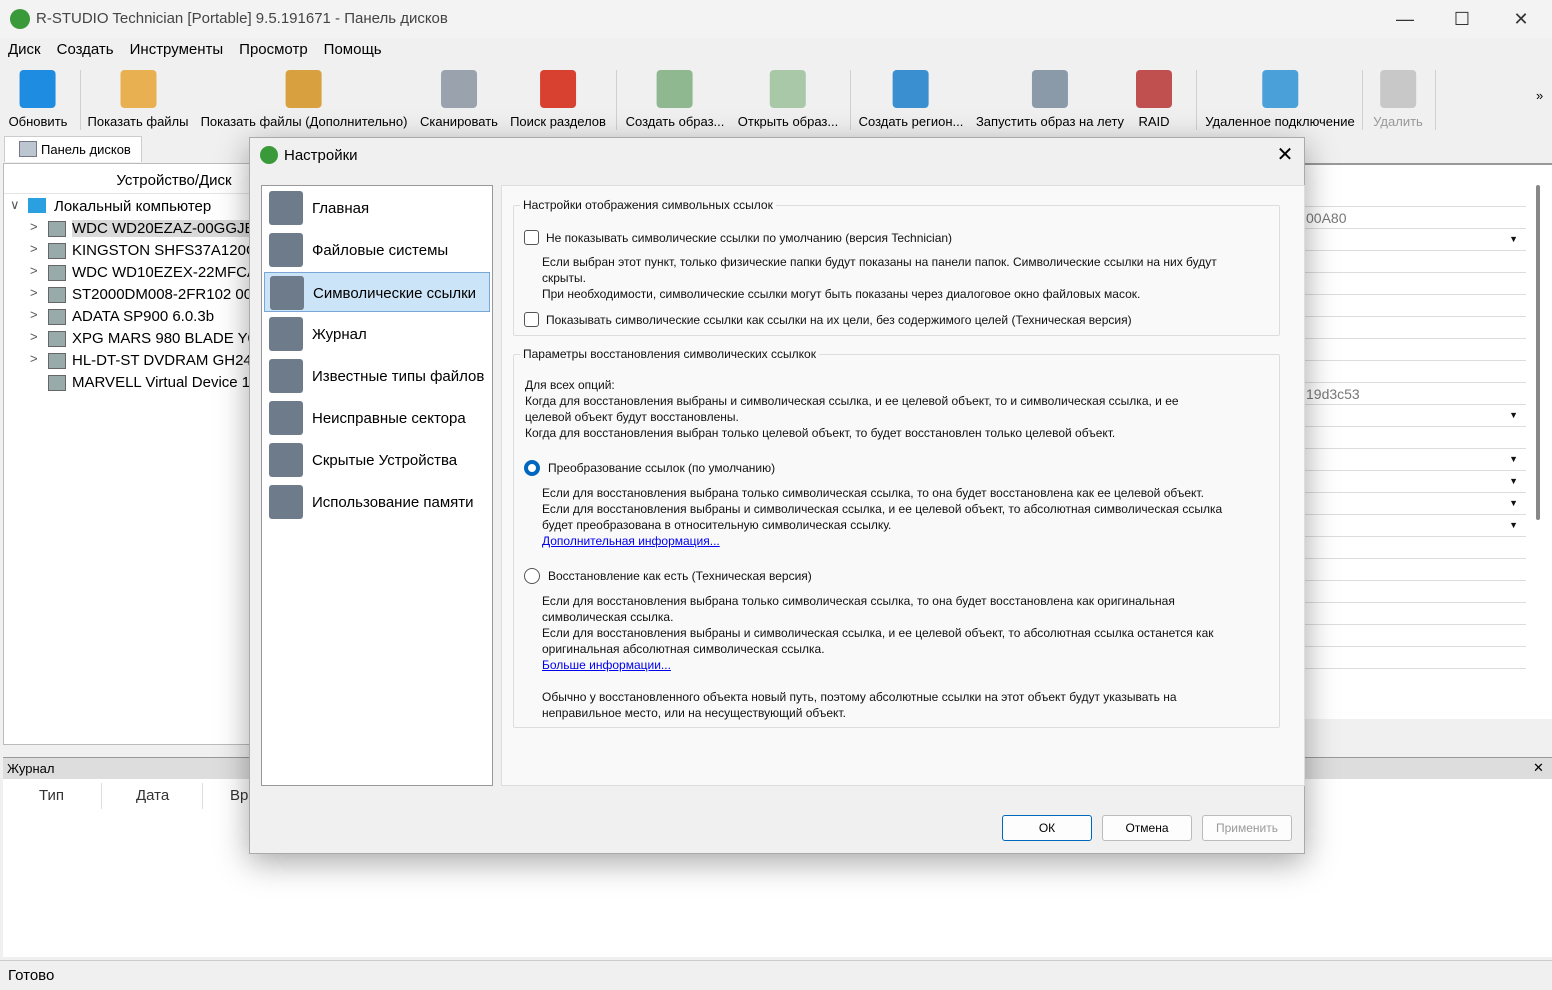 The image size is (1552, 990). I want to click on text-line: скрыты., so click(564, 278).